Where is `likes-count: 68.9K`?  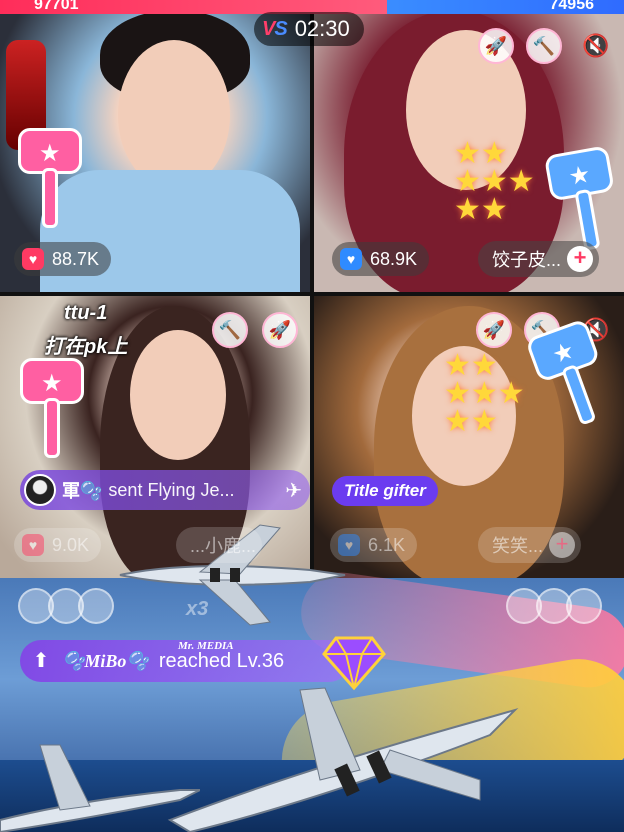
likes-count: 68.9K is located at coordinates (394, 258).